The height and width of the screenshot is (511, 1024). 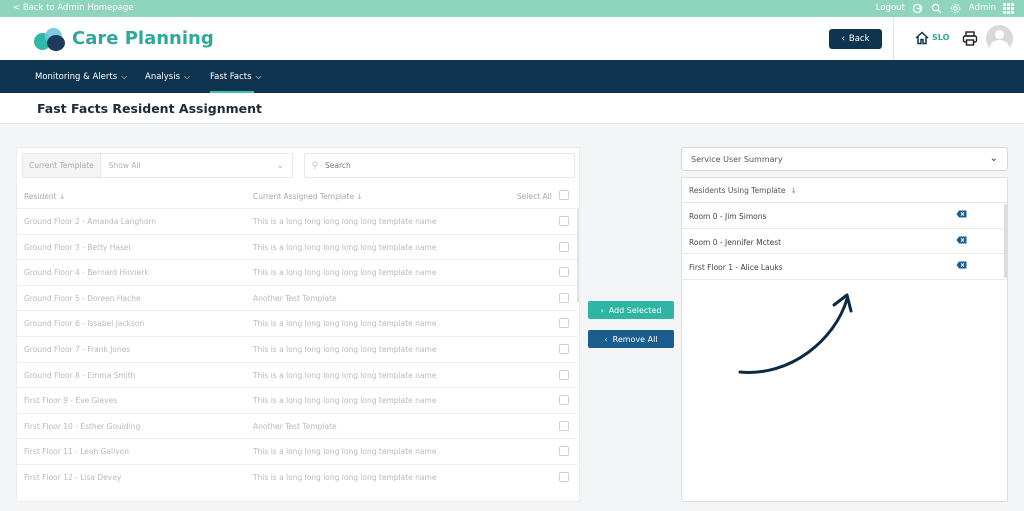 I want to click on resident-name: Ground Floor 3 - Betty Hasel, so click(x=77, y=247).